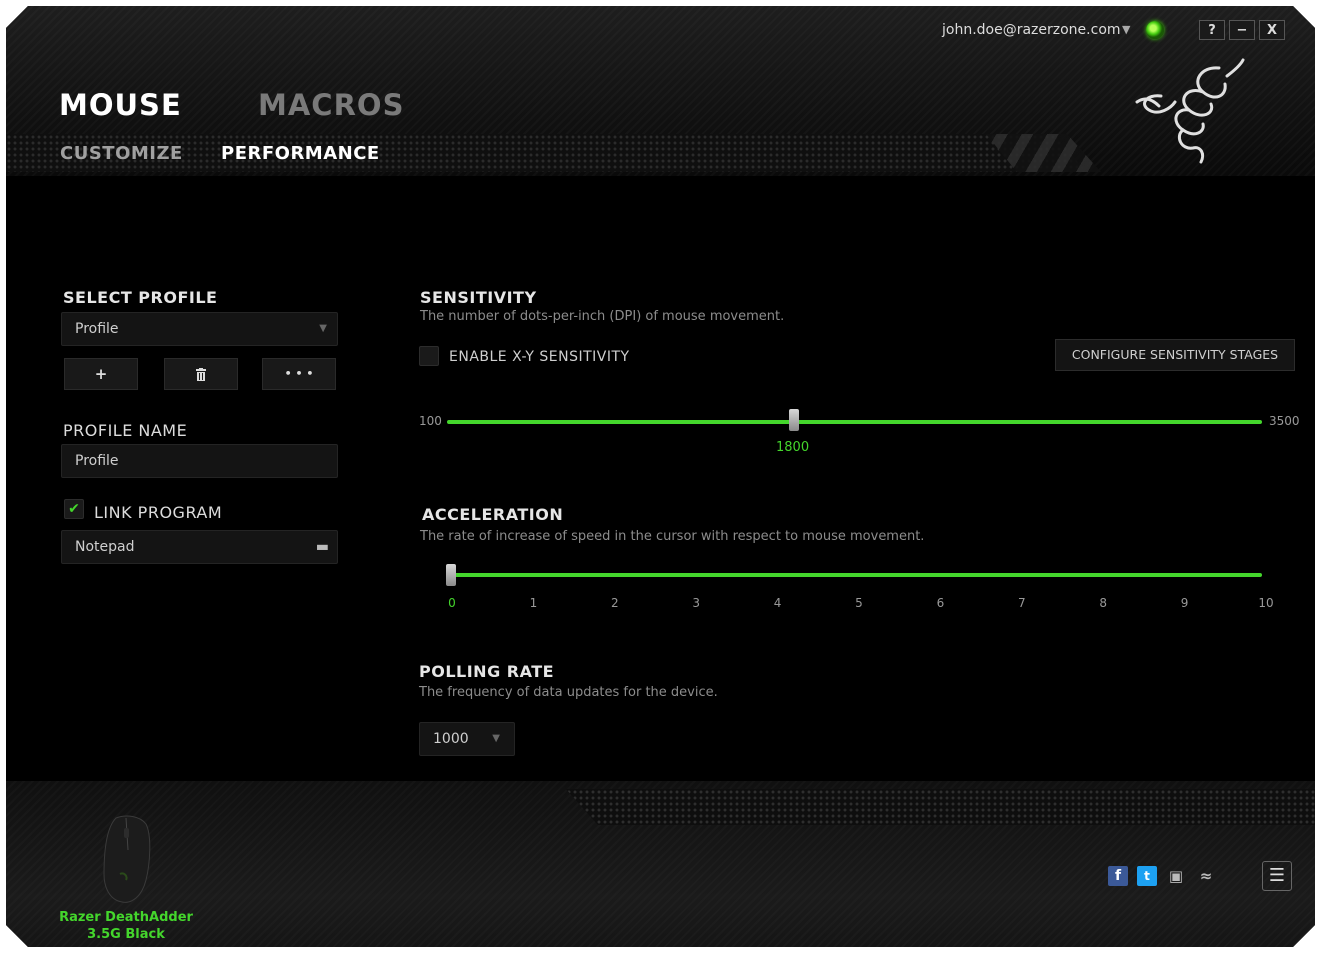 Image resolution: width=1321 pixels, height=953 pixels. What do you see at coordinates (1206, 876) in the screenshot?
I see `razer-icon: ≈` at bounding box center [1206, 876].